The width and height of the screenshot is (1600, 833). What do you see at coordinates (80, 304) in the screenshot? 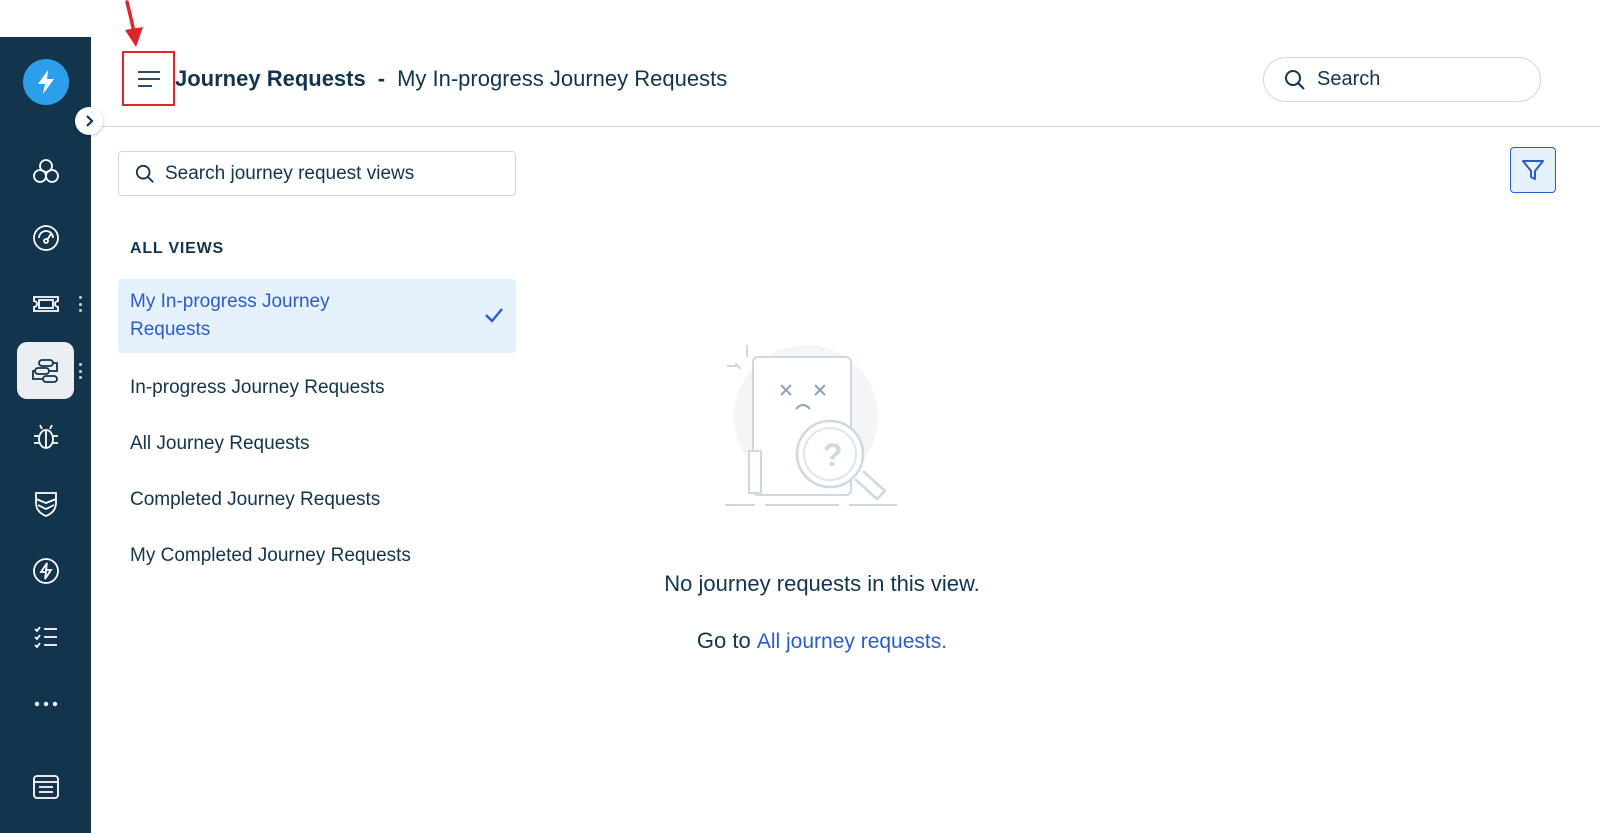
I see `tickets-more-icon` at bounding box center [80, 304].